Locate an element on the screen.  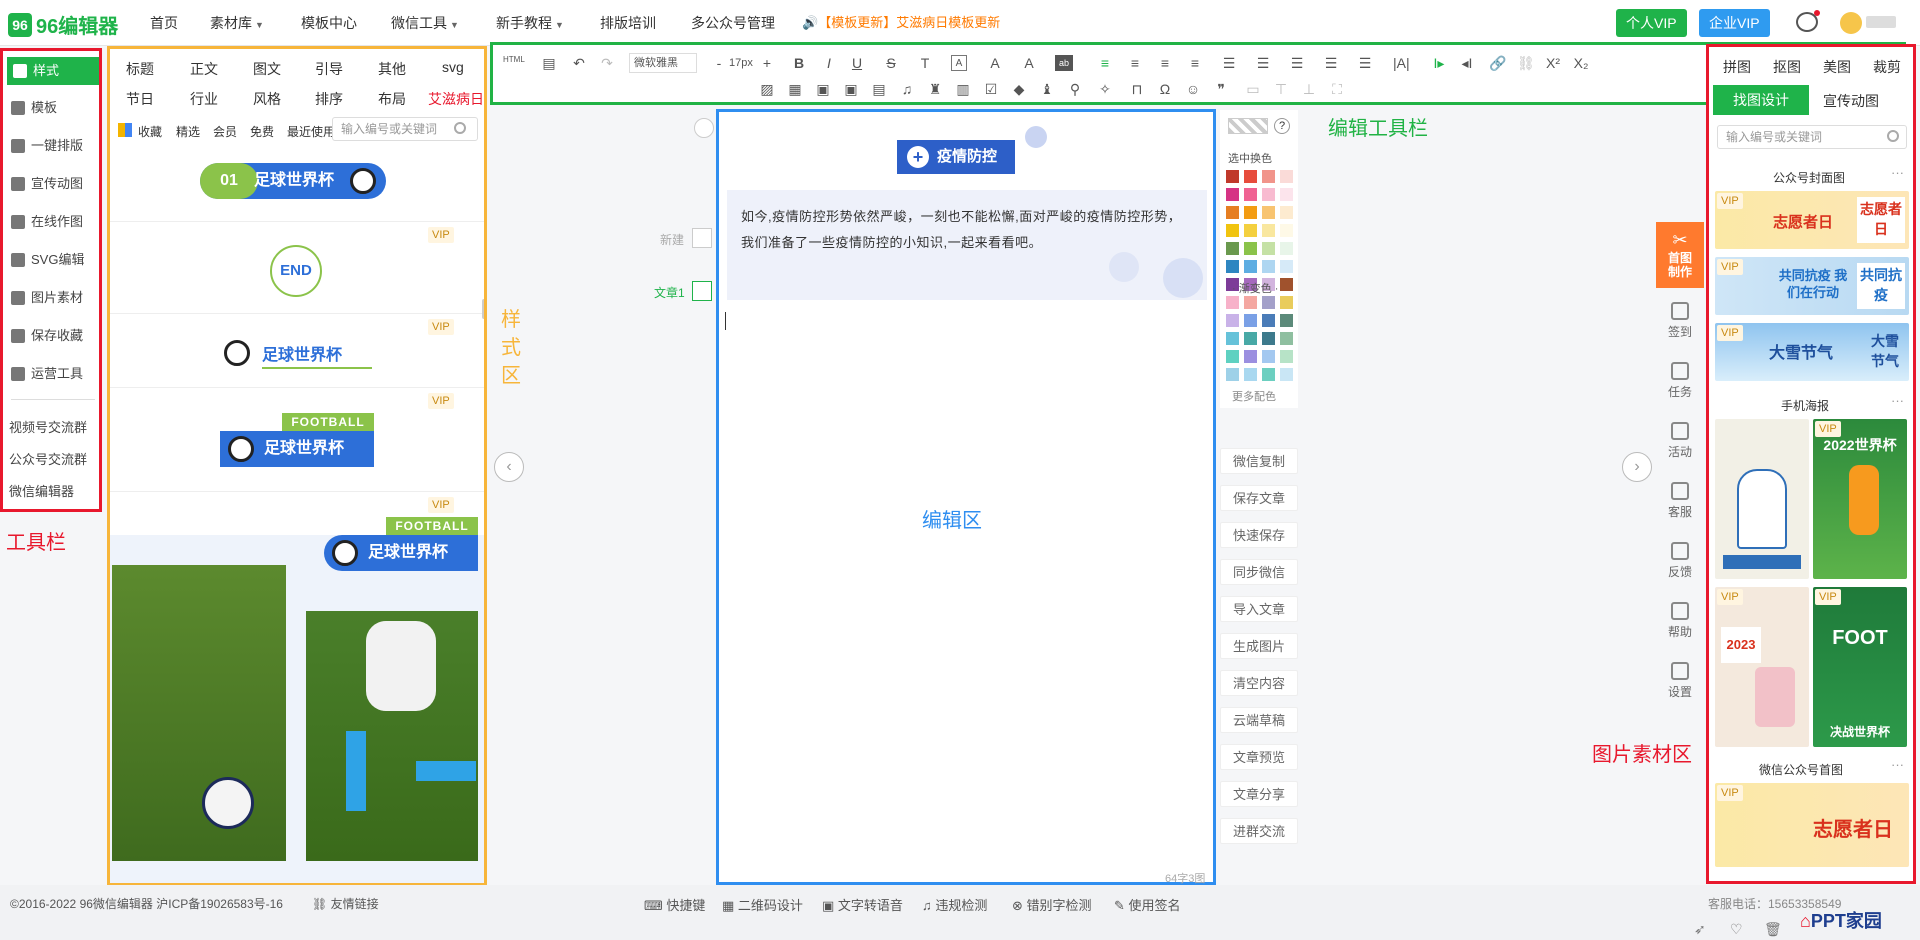
line-height-icon: ☰ is located at coordinates (1263, 63).